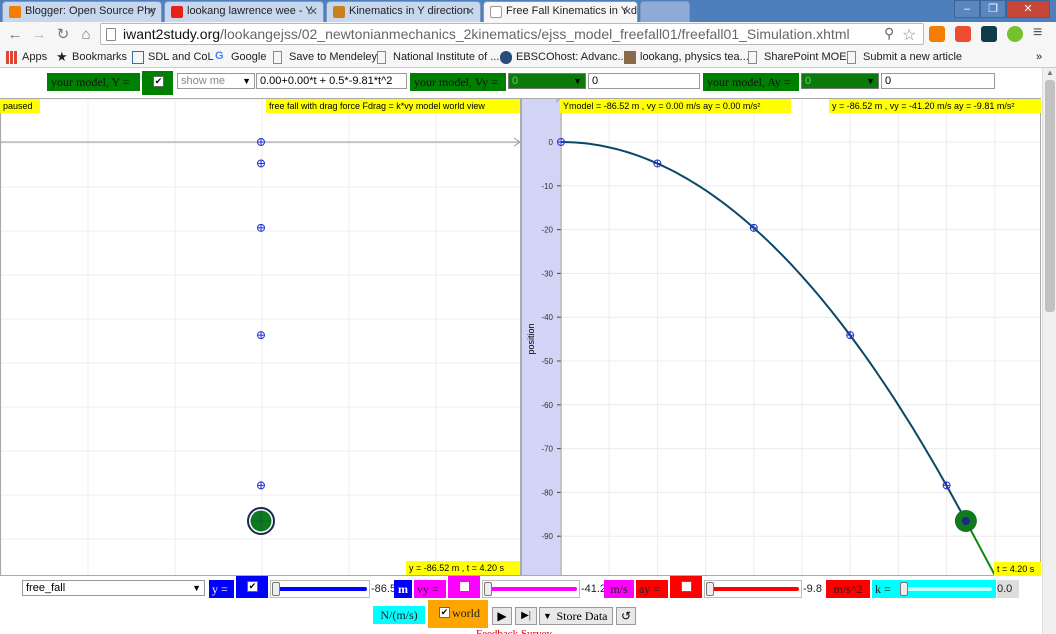 The image size is (1056, 634). Describe the element at coordinates (1015, 34) in the screenshot. I see `green-dot-extension-icon` at that location.